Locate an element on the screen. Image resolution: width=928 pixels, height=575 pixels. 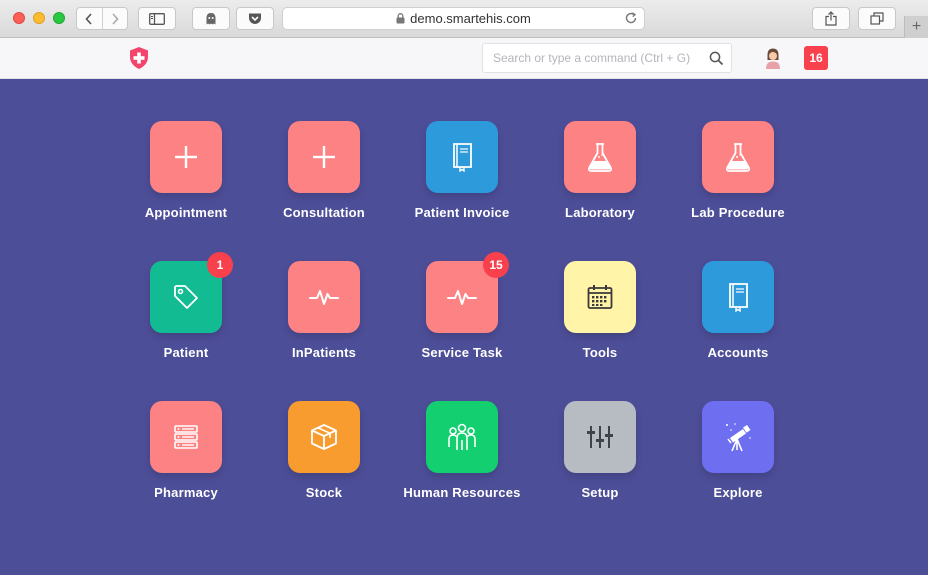
module-tile-appointment: Appointment is located at coordinates (186, 191).